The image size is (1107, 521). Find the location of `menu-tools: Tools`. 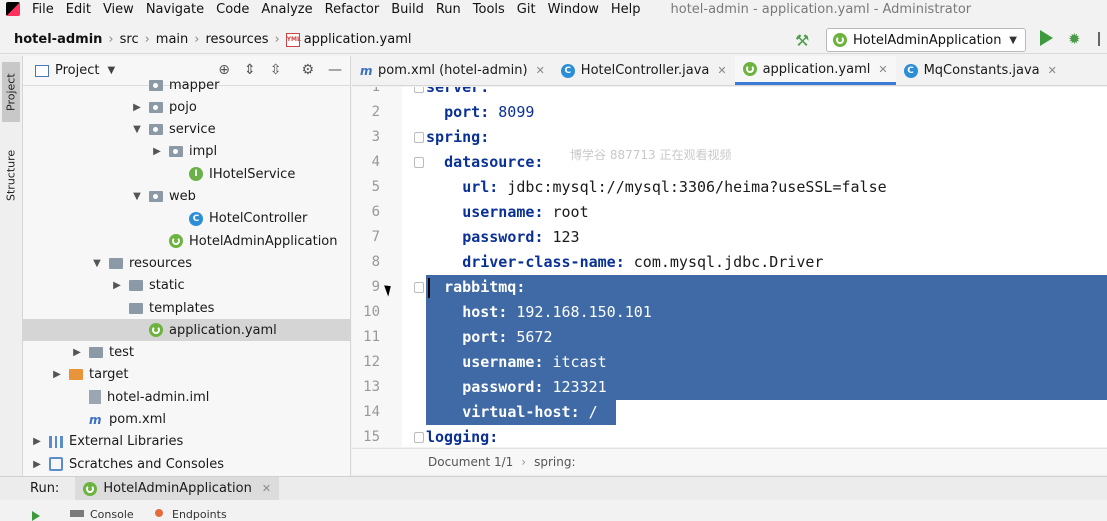

menu-tools: Tools is located at coordinates (489, 9).